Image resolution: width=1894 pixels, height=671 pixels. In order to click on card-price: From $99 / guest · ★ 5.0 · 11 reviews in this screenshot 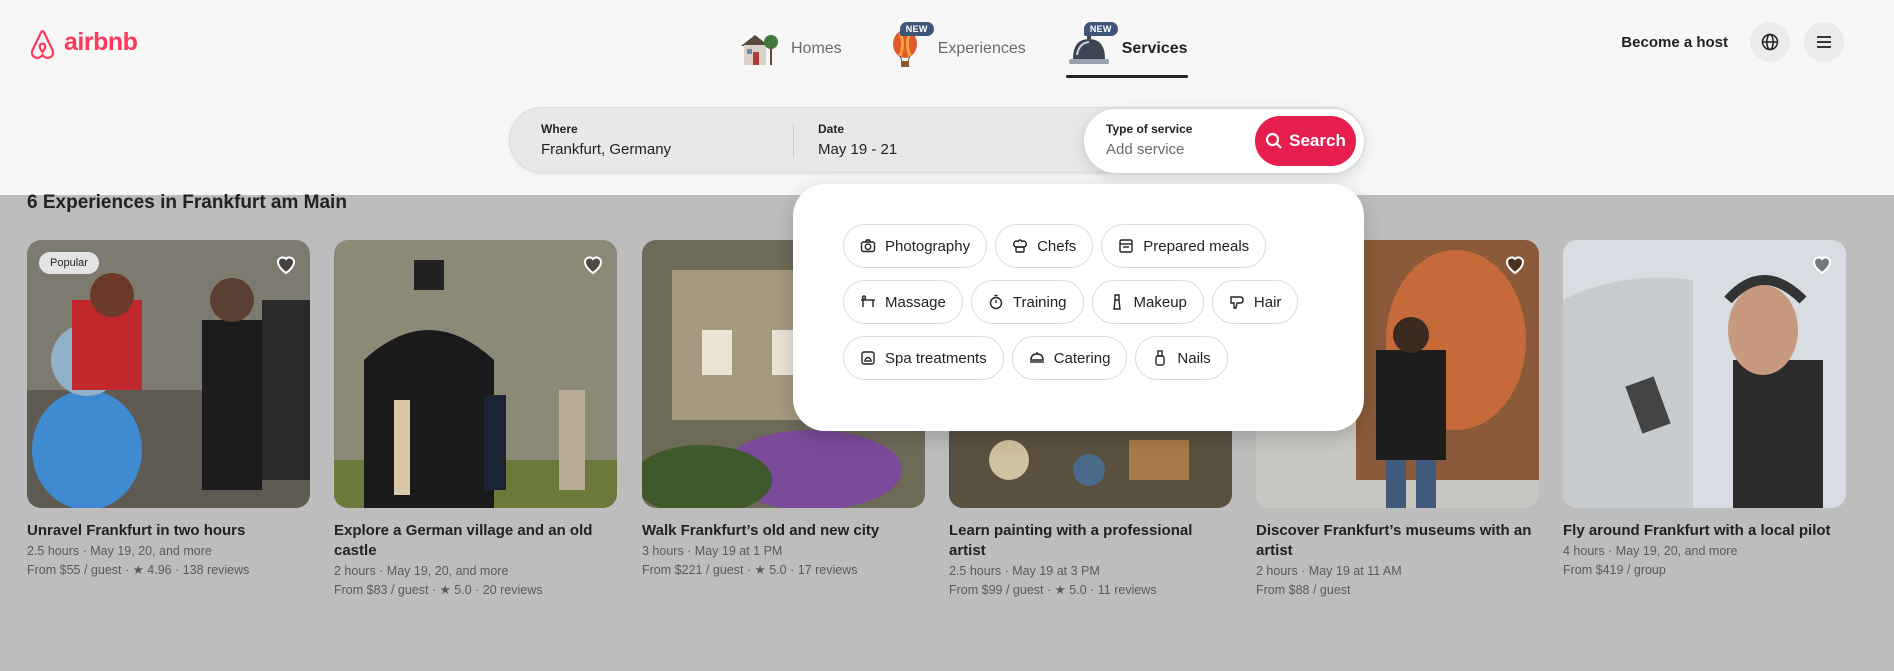, I will do `click(1053, 590)`.